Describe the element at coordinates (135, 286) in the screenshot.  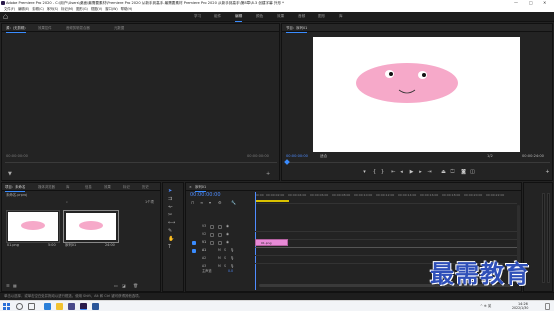
I see `delete-icon: 🗑` at that location.